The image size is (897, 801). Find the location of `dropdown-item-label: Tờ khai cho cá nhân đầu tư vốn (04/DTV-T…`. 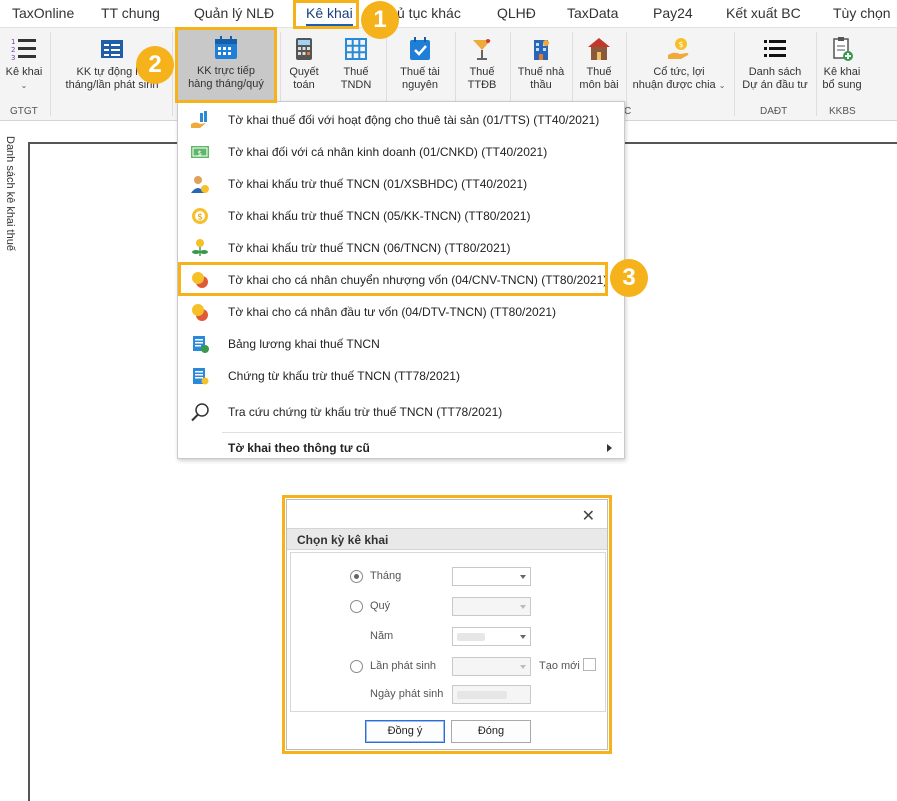

dropdown-item-label: Tờ khai cho cá nhân đầu tư vốn (04/DTV-T… is located at coordinates (392, 312).